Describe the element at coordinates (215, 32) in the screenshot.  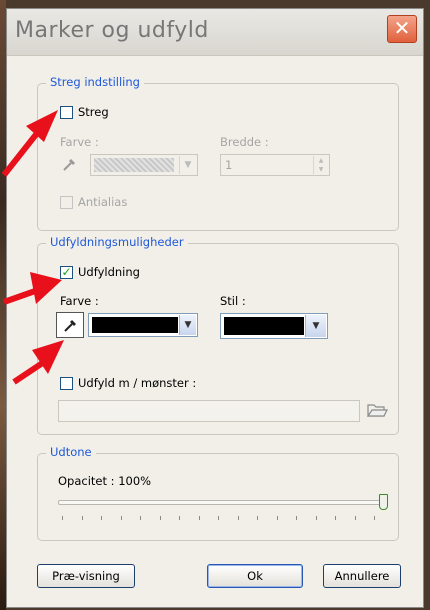
I see `title-bar: Marker og udfyld ✕` at that location.